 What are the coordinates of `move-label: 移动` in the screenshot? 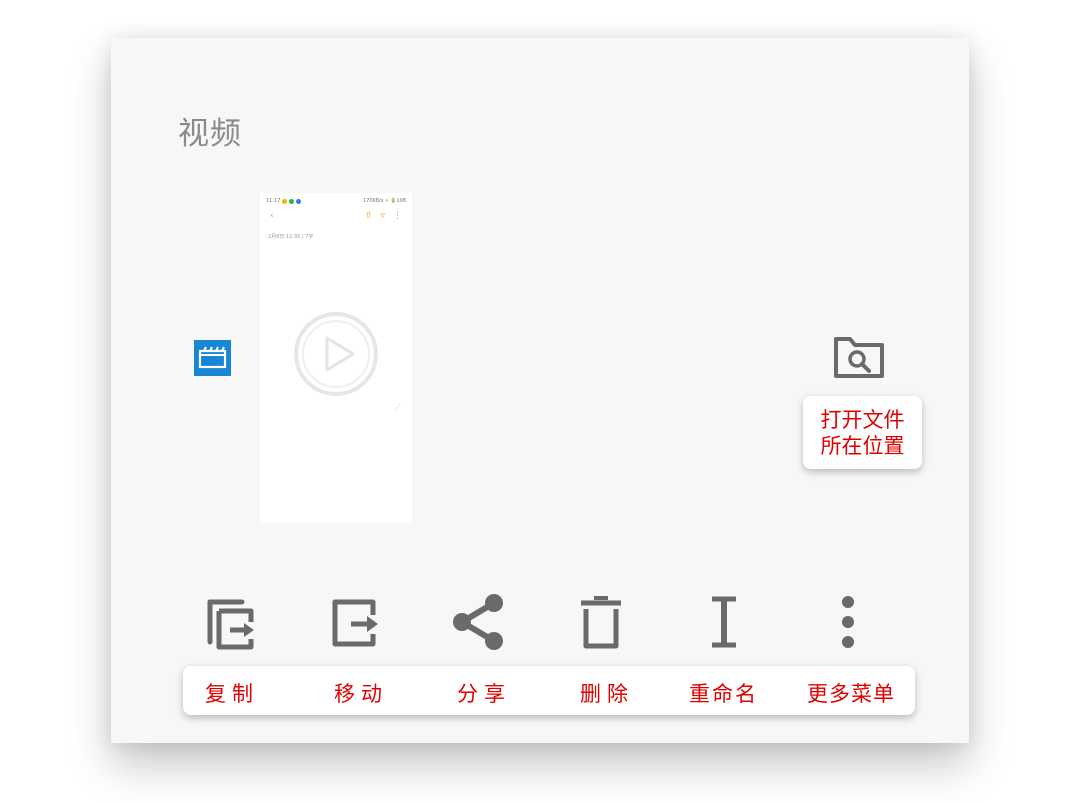 It's located at (361, 694).